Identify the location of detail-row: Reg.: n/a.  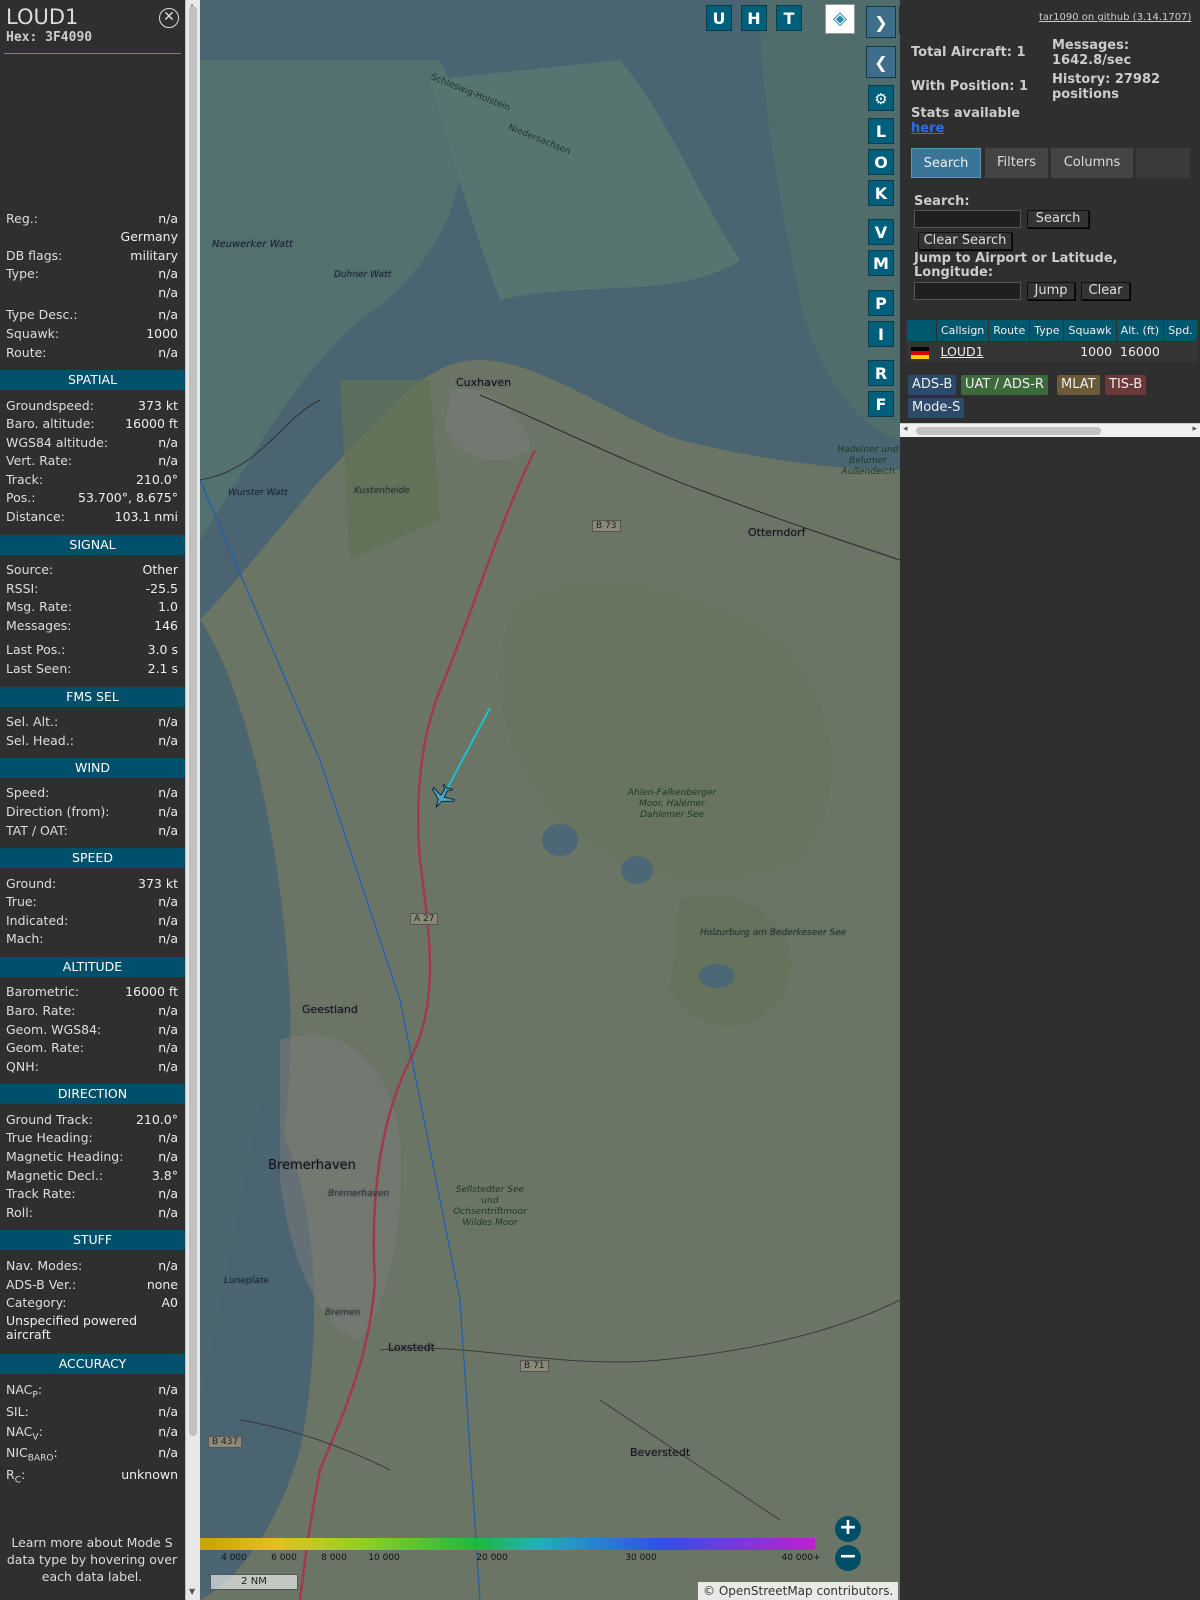
(92, 218).